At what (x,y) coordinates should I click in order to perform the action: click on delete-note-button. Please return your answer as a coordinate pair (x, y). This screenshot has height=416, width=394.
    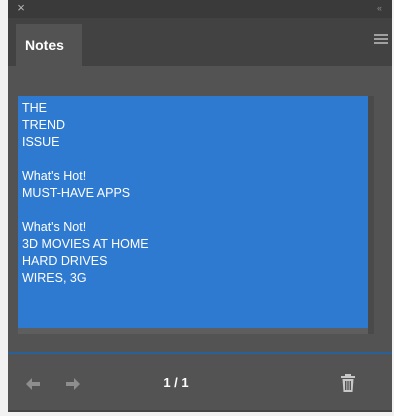
    Looking at the image, I should click on (348, 383).